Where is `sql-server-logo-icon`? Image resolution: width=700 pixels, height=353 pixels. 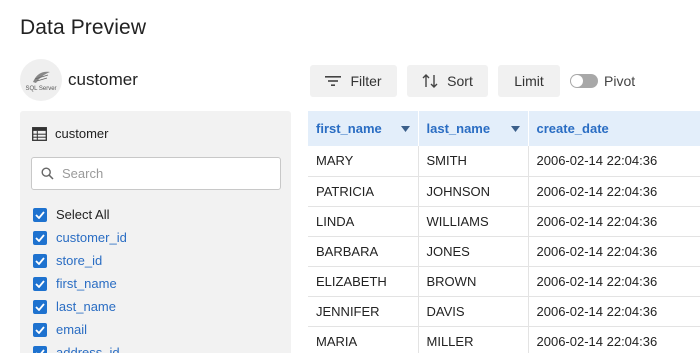
sql-server-logo-icon is located at coordinates (41, 77).